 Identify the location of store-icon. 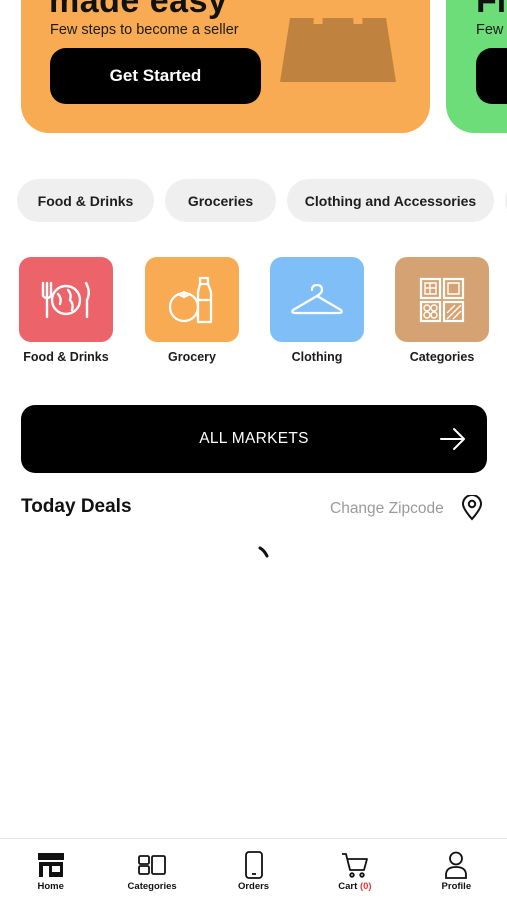
(50, 865).